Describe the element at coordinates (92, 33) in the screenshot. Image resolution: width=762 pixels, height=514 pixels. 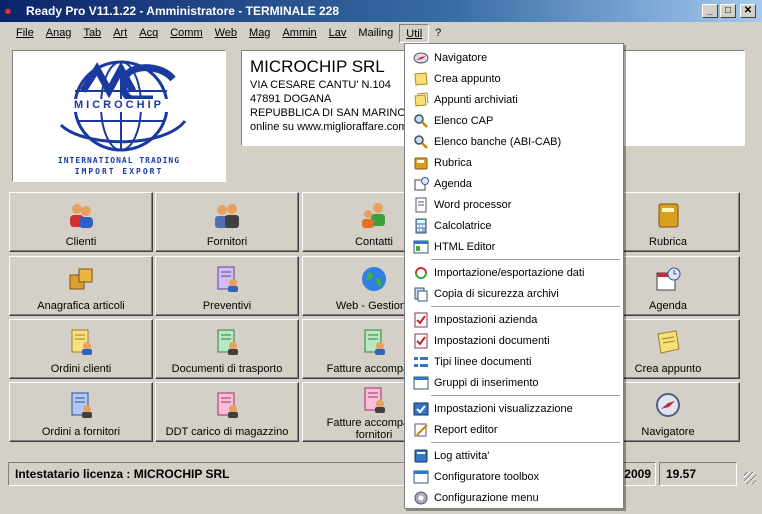
I see `menu-tab: Tab` at that location.